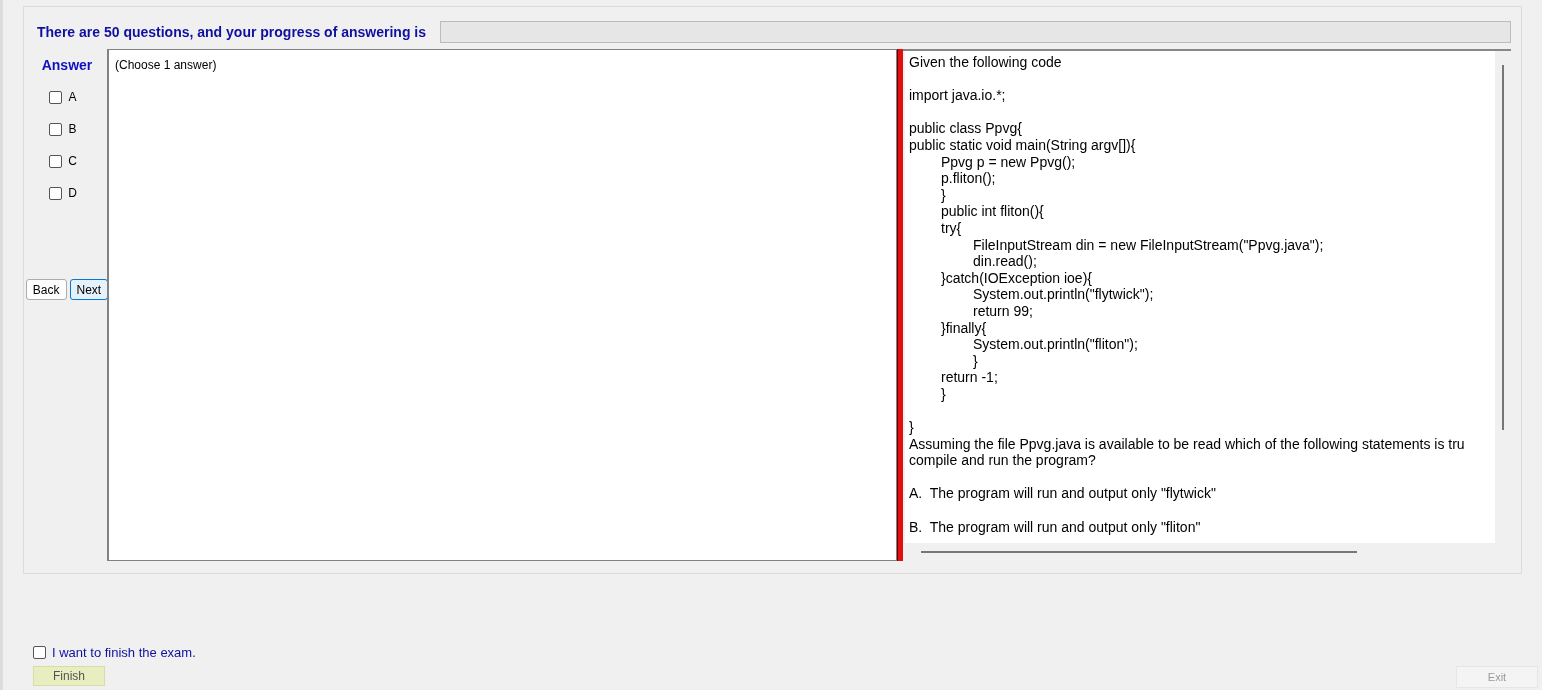  What do you see at coordinates (166, 65) in the screenshot?
I see `answer-hint: (Choose 1 answer)` at bounding box center [166, 65].